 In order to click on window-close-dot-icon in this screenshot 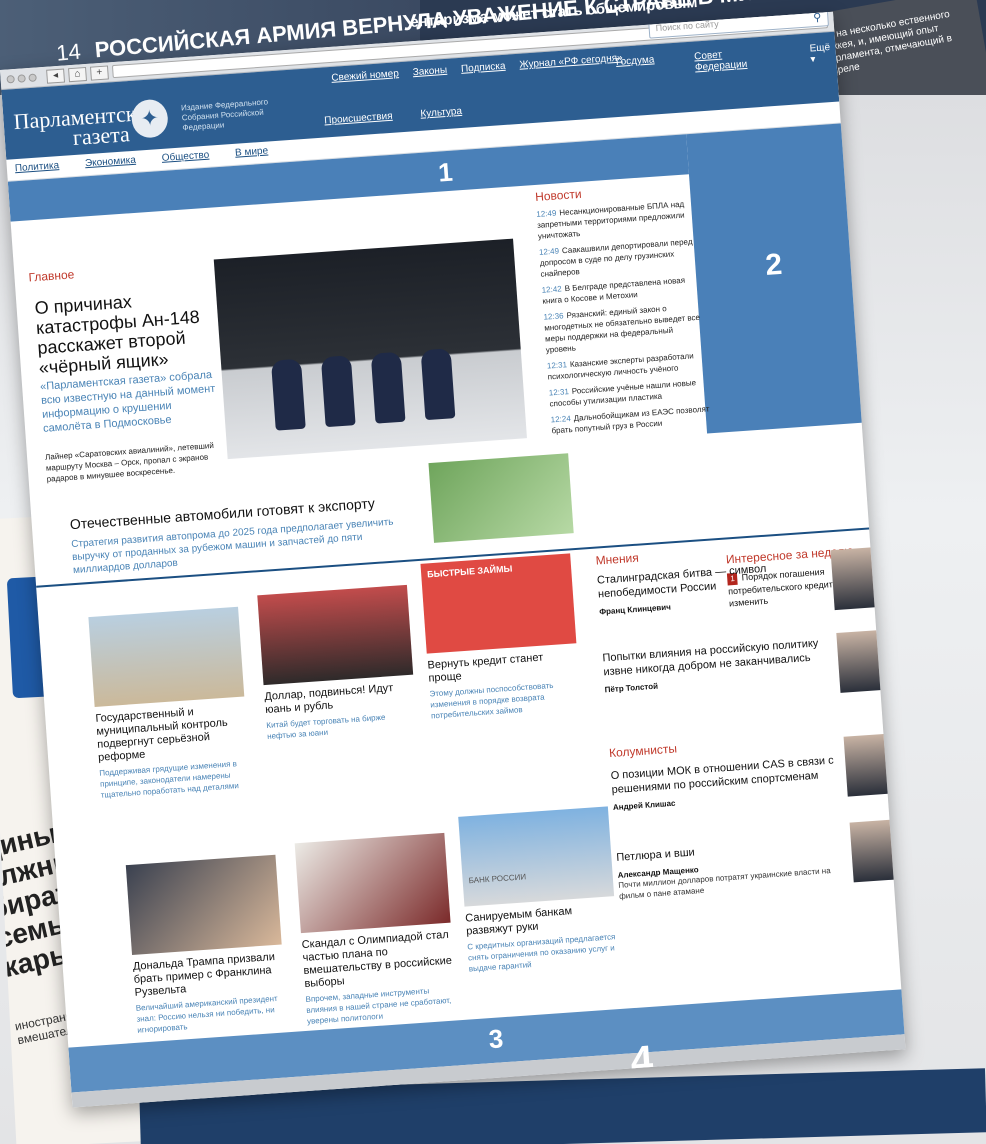, I will do `click(10, 79)`.